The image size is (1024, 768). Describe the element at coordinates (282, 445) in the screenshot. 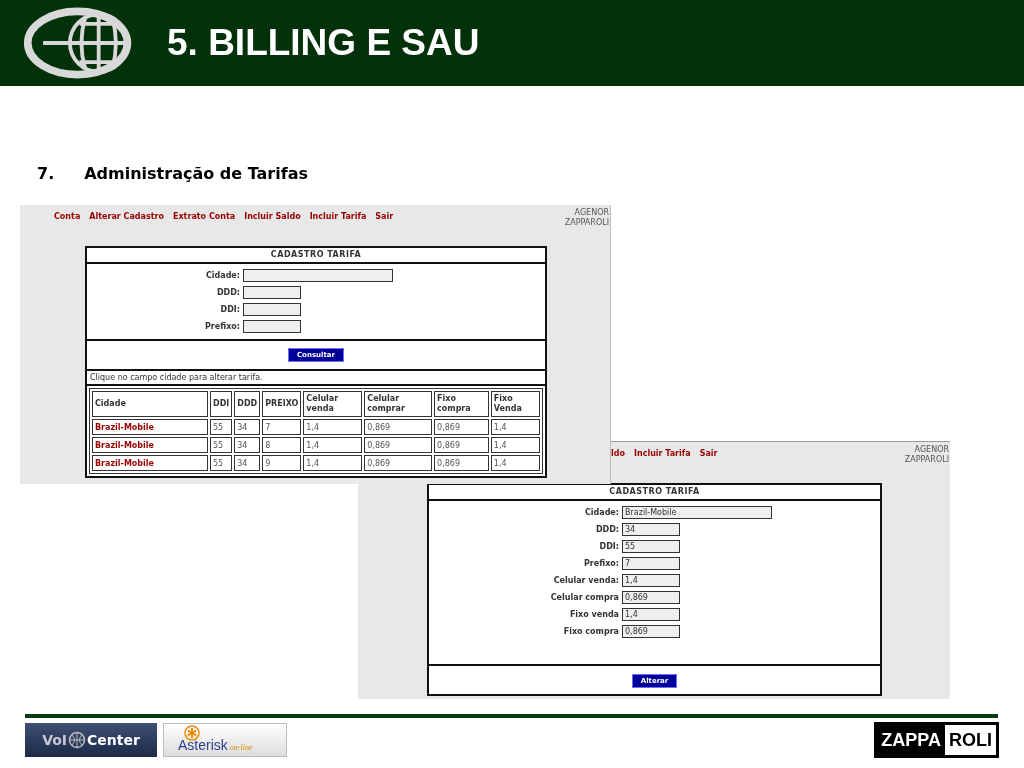

I see `table-cell: 8` at that location.